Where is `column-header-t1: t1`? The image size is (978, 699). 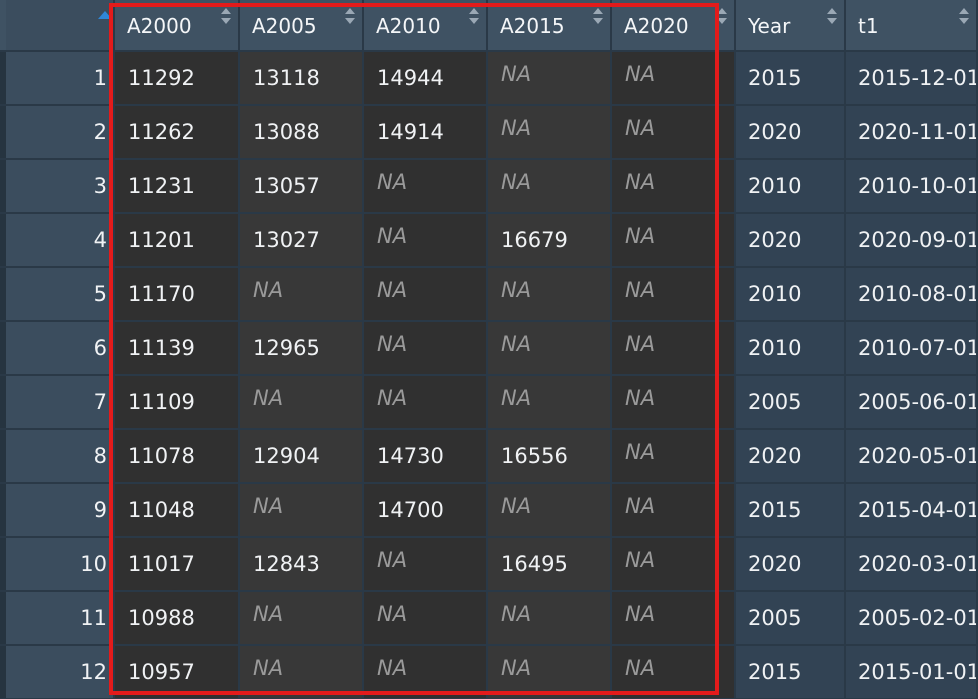 column-header-t1: t1 is located at coordinates (912, 25).